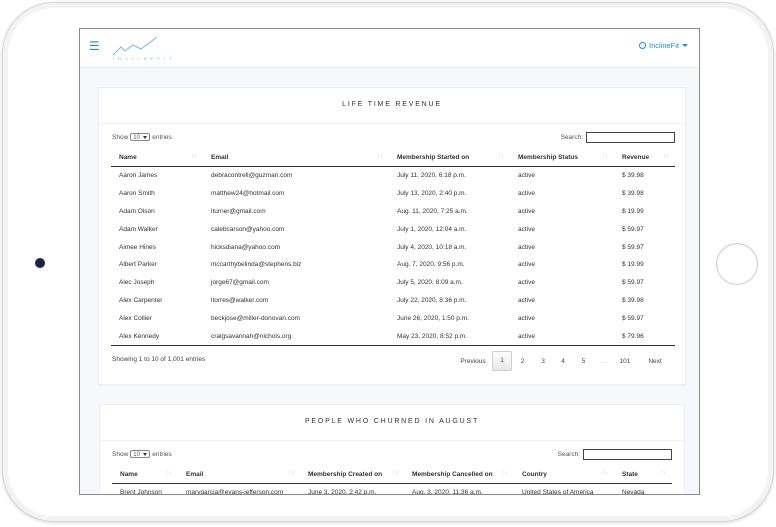 This screenshot has height=527, width=776. Describe the element at coordinates (432, 211) in the screenshot. I see `table-cell: Aug. 11, 2020, 7:25 a.m.` at that location.